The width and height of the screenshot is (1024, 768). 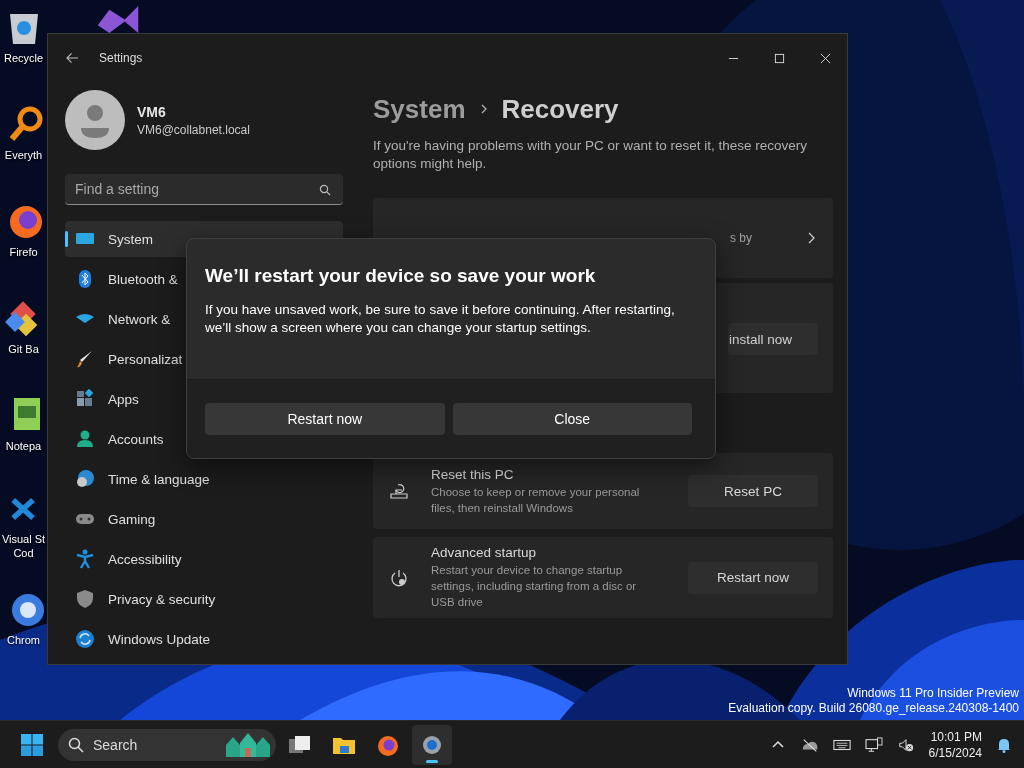 What do you see at coordinates (23, 58) in the screenshot?
I see `icon-label: Recycle` at bounding box center [23, 58].